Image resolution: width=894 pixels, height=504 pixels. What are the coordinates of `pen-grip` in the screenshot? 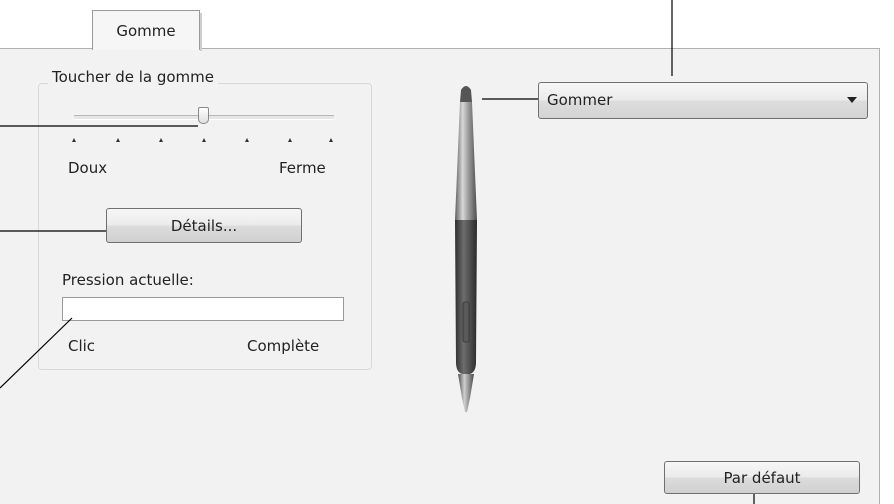 It's located at (466, 297).